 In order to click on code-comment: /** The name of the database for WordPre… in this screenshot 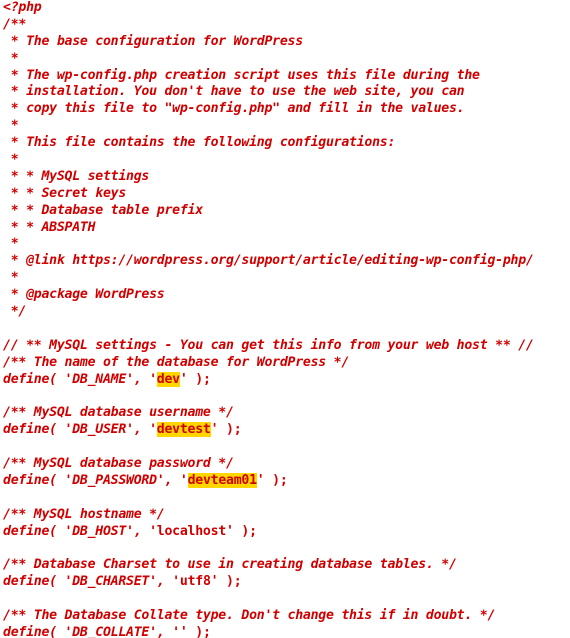, I will do `click(176, 362)`.